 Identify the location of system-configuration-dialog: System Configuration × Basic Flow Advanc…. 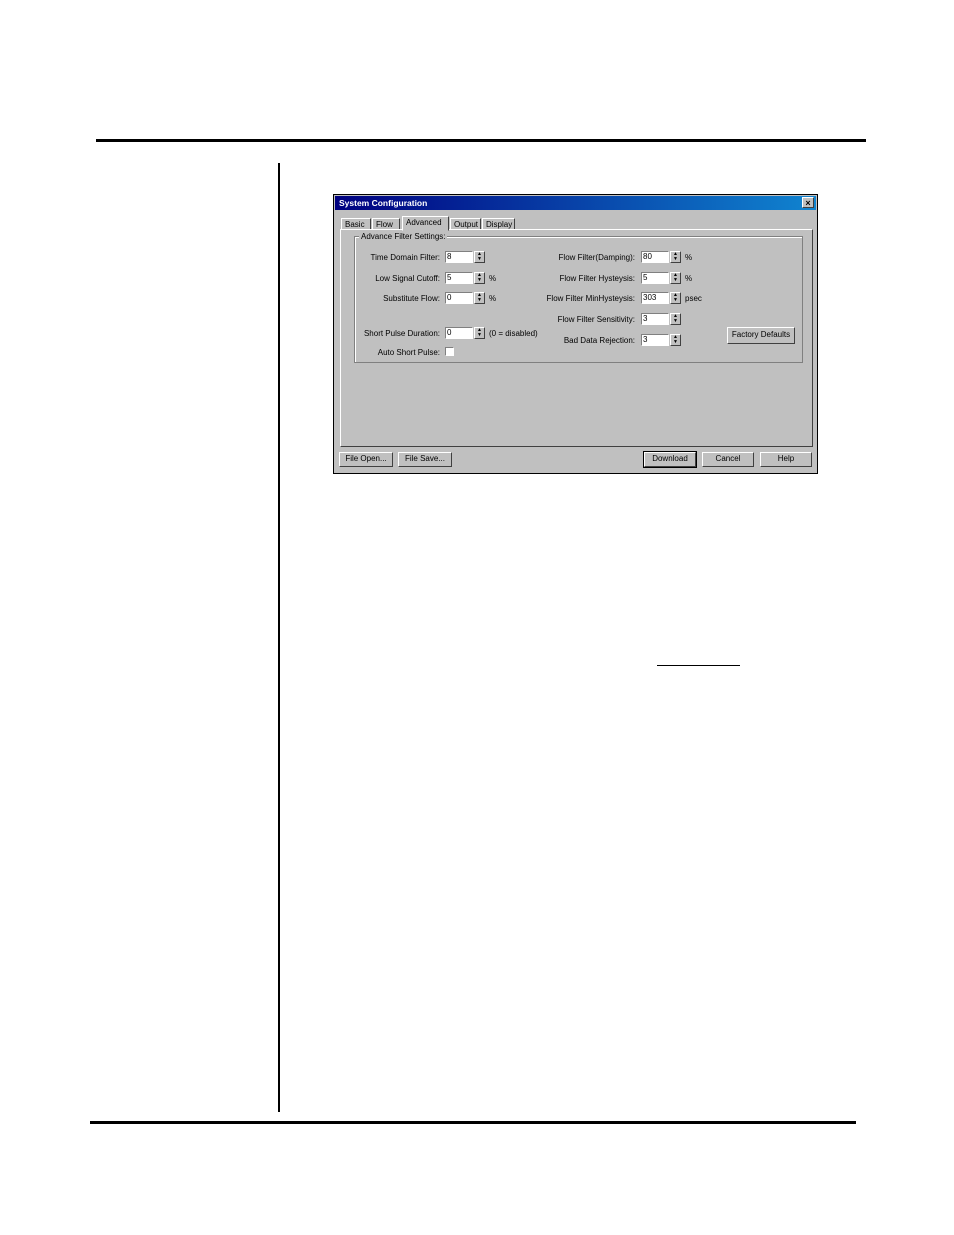
(575, 334).